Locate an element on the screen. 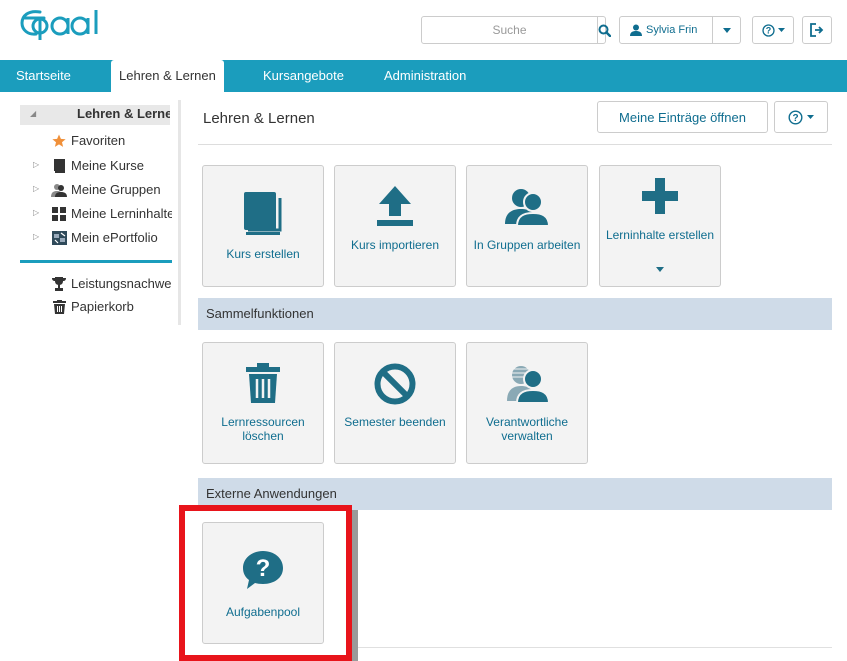 This screenshot has width=847, height=661. tab-kursangebote: Kursangebote is located at coordinates (303, 76).